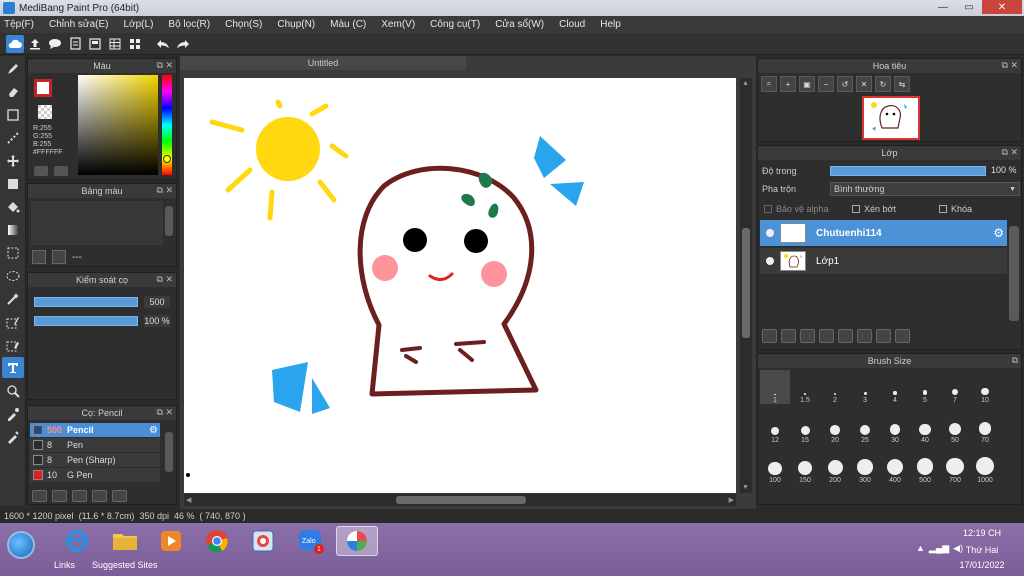 The height and width of the screenshot is (576, 1024). Describe the element at coordinates (925, 467) in the screenshot. I see `brush-size-option: 500` at that location.